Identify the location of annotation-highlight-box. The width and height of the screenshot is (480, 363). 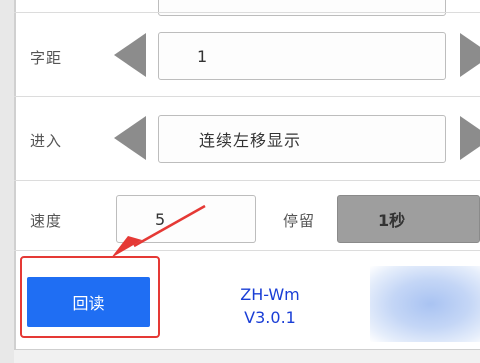
(90, 297).